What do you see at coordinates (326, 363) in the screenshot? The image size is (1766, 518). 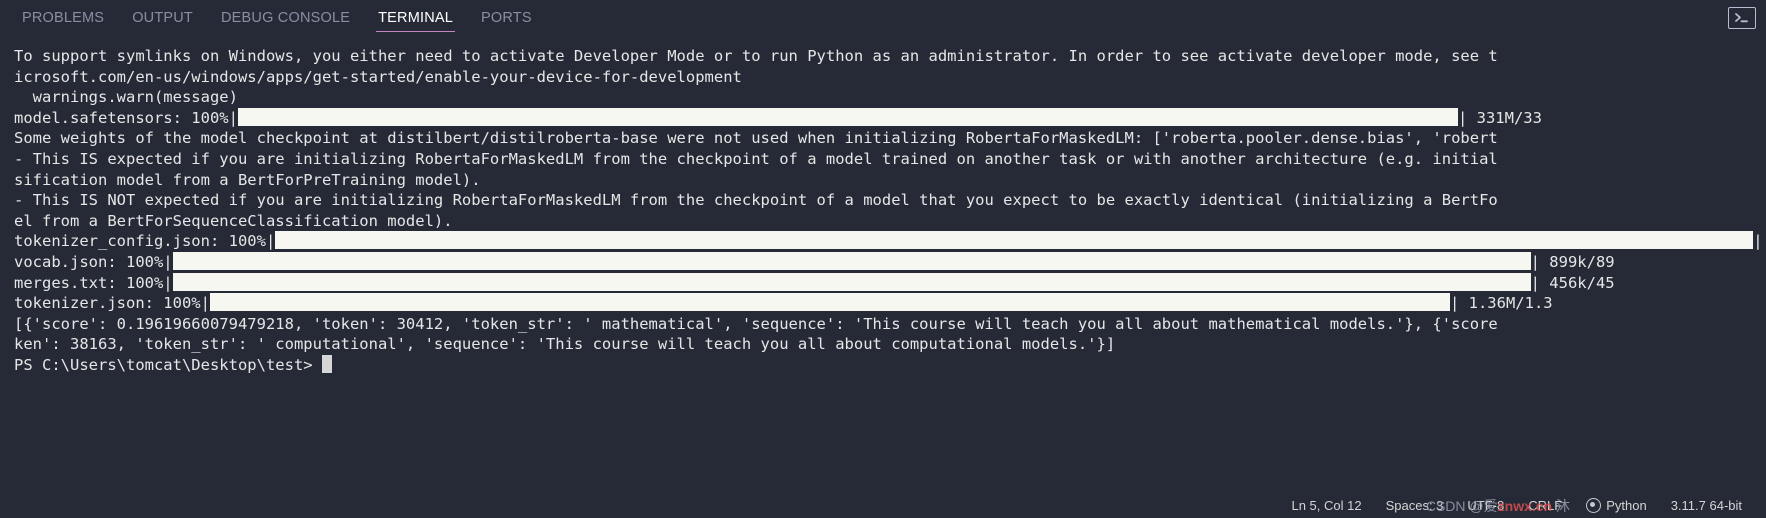 I see `terminal-cursor` at bounding box center [326, 363].